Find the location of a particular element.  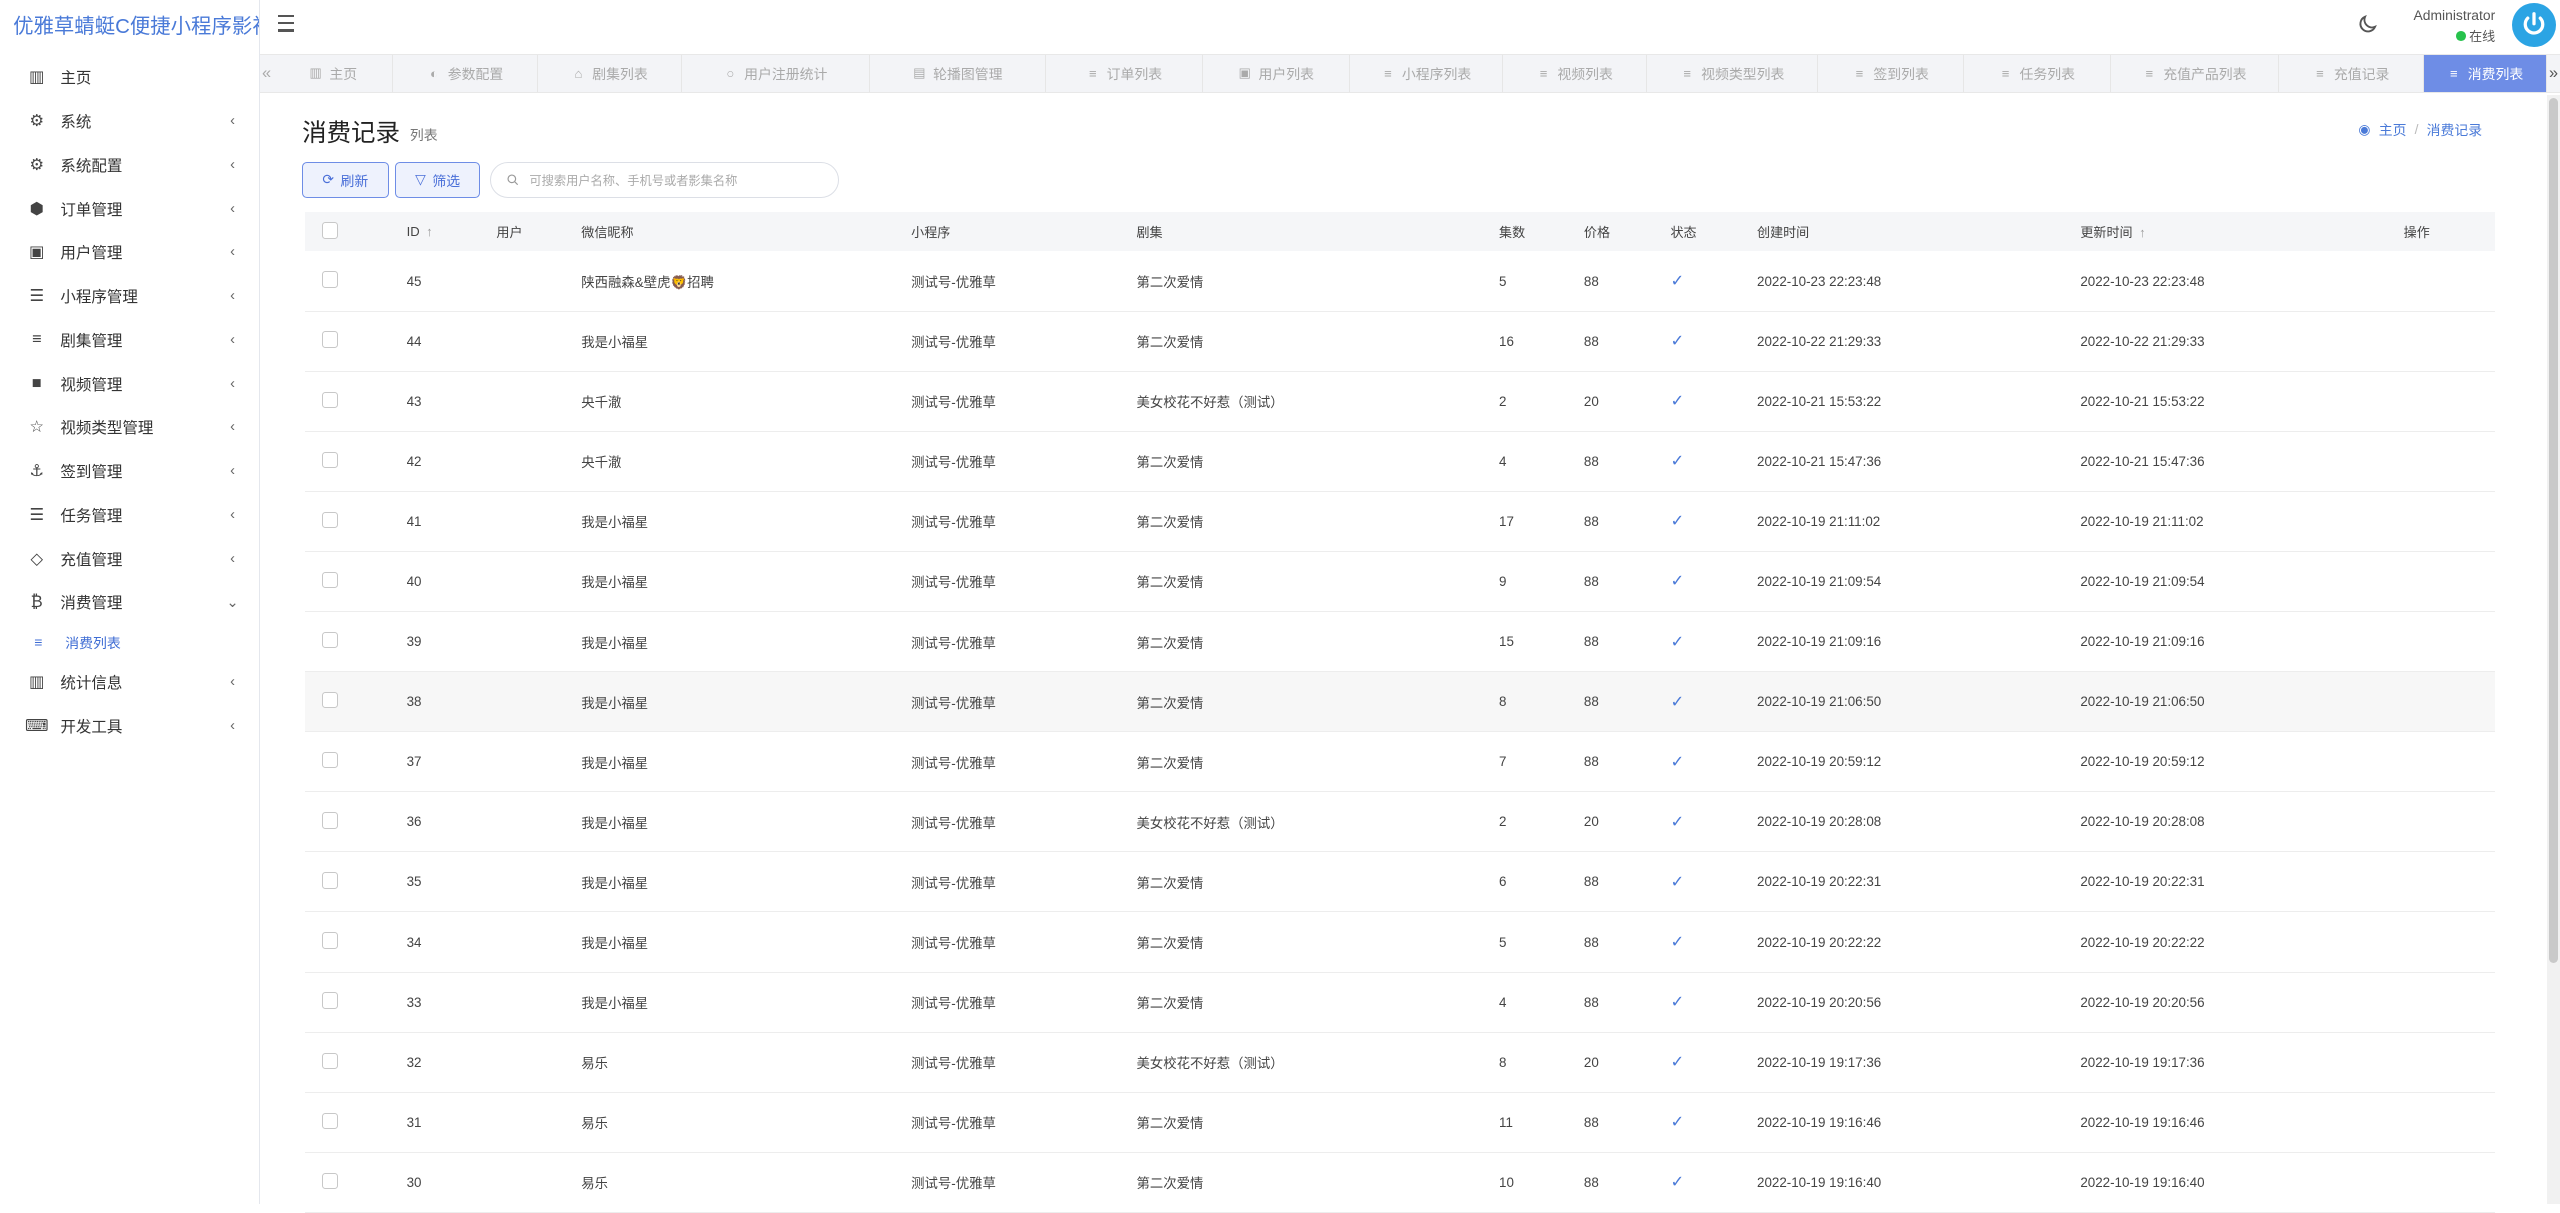

menu-toggle-icon is located at coordinates (289, 23).